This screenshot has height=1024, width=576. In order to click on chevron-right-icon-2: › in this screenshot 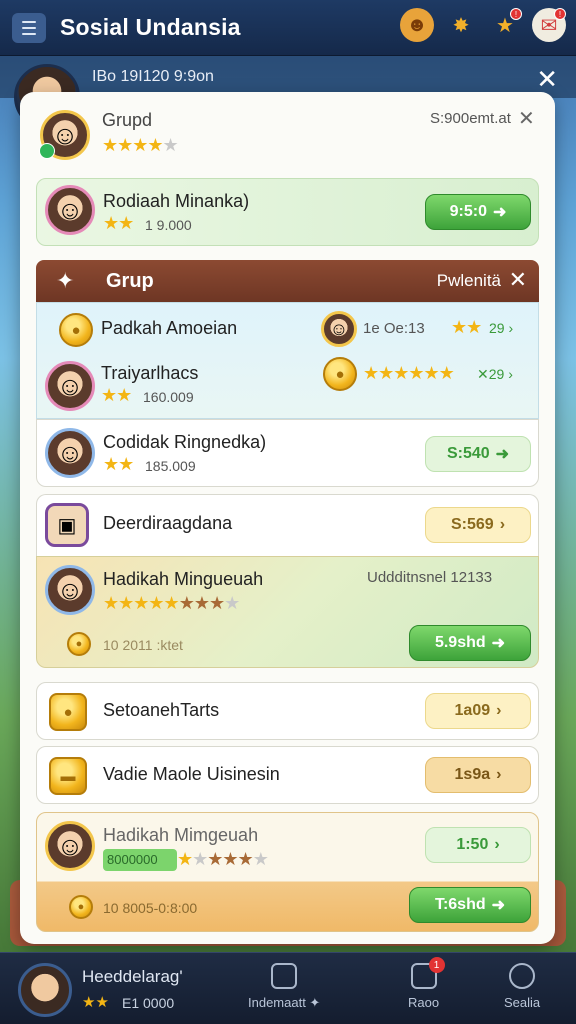, I will do `click(499, 710)`.